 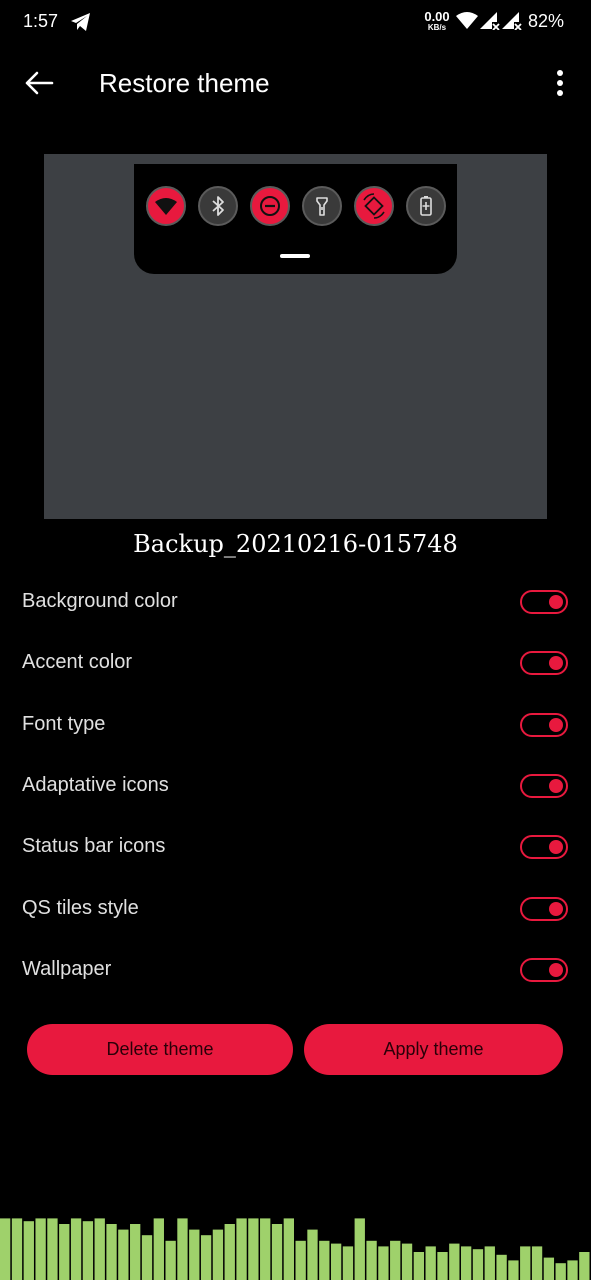 What do you see at coordinates (490, 21) in the screenshot?
I see `cell-signal-icon` at bounding box center [490, 21].